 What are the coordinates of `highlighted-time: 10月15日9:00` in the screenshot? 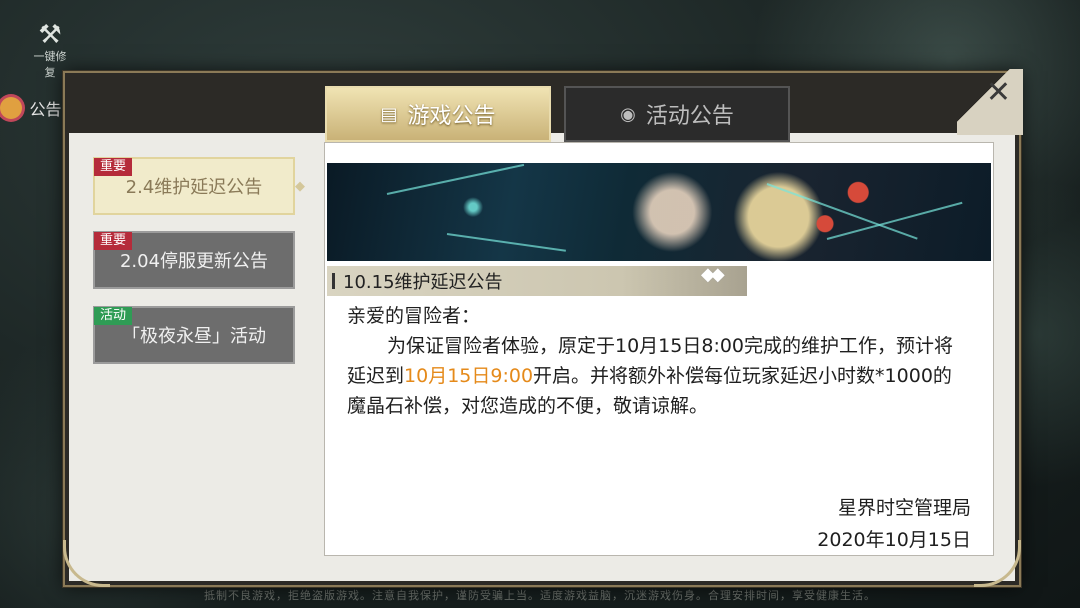 It's located at (469, 376).